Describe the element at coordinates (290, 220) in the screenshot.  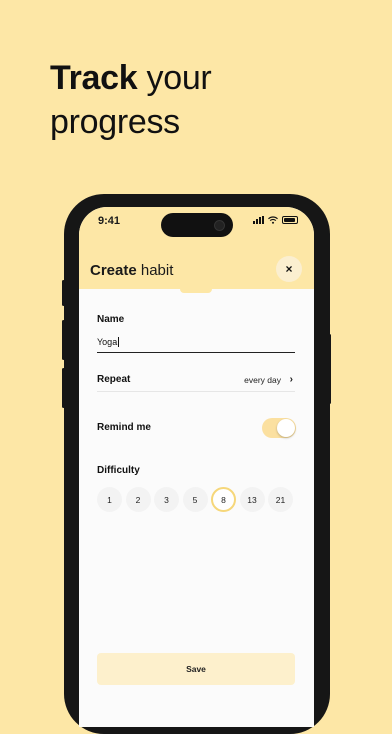
I see `battery-icon` at that location.